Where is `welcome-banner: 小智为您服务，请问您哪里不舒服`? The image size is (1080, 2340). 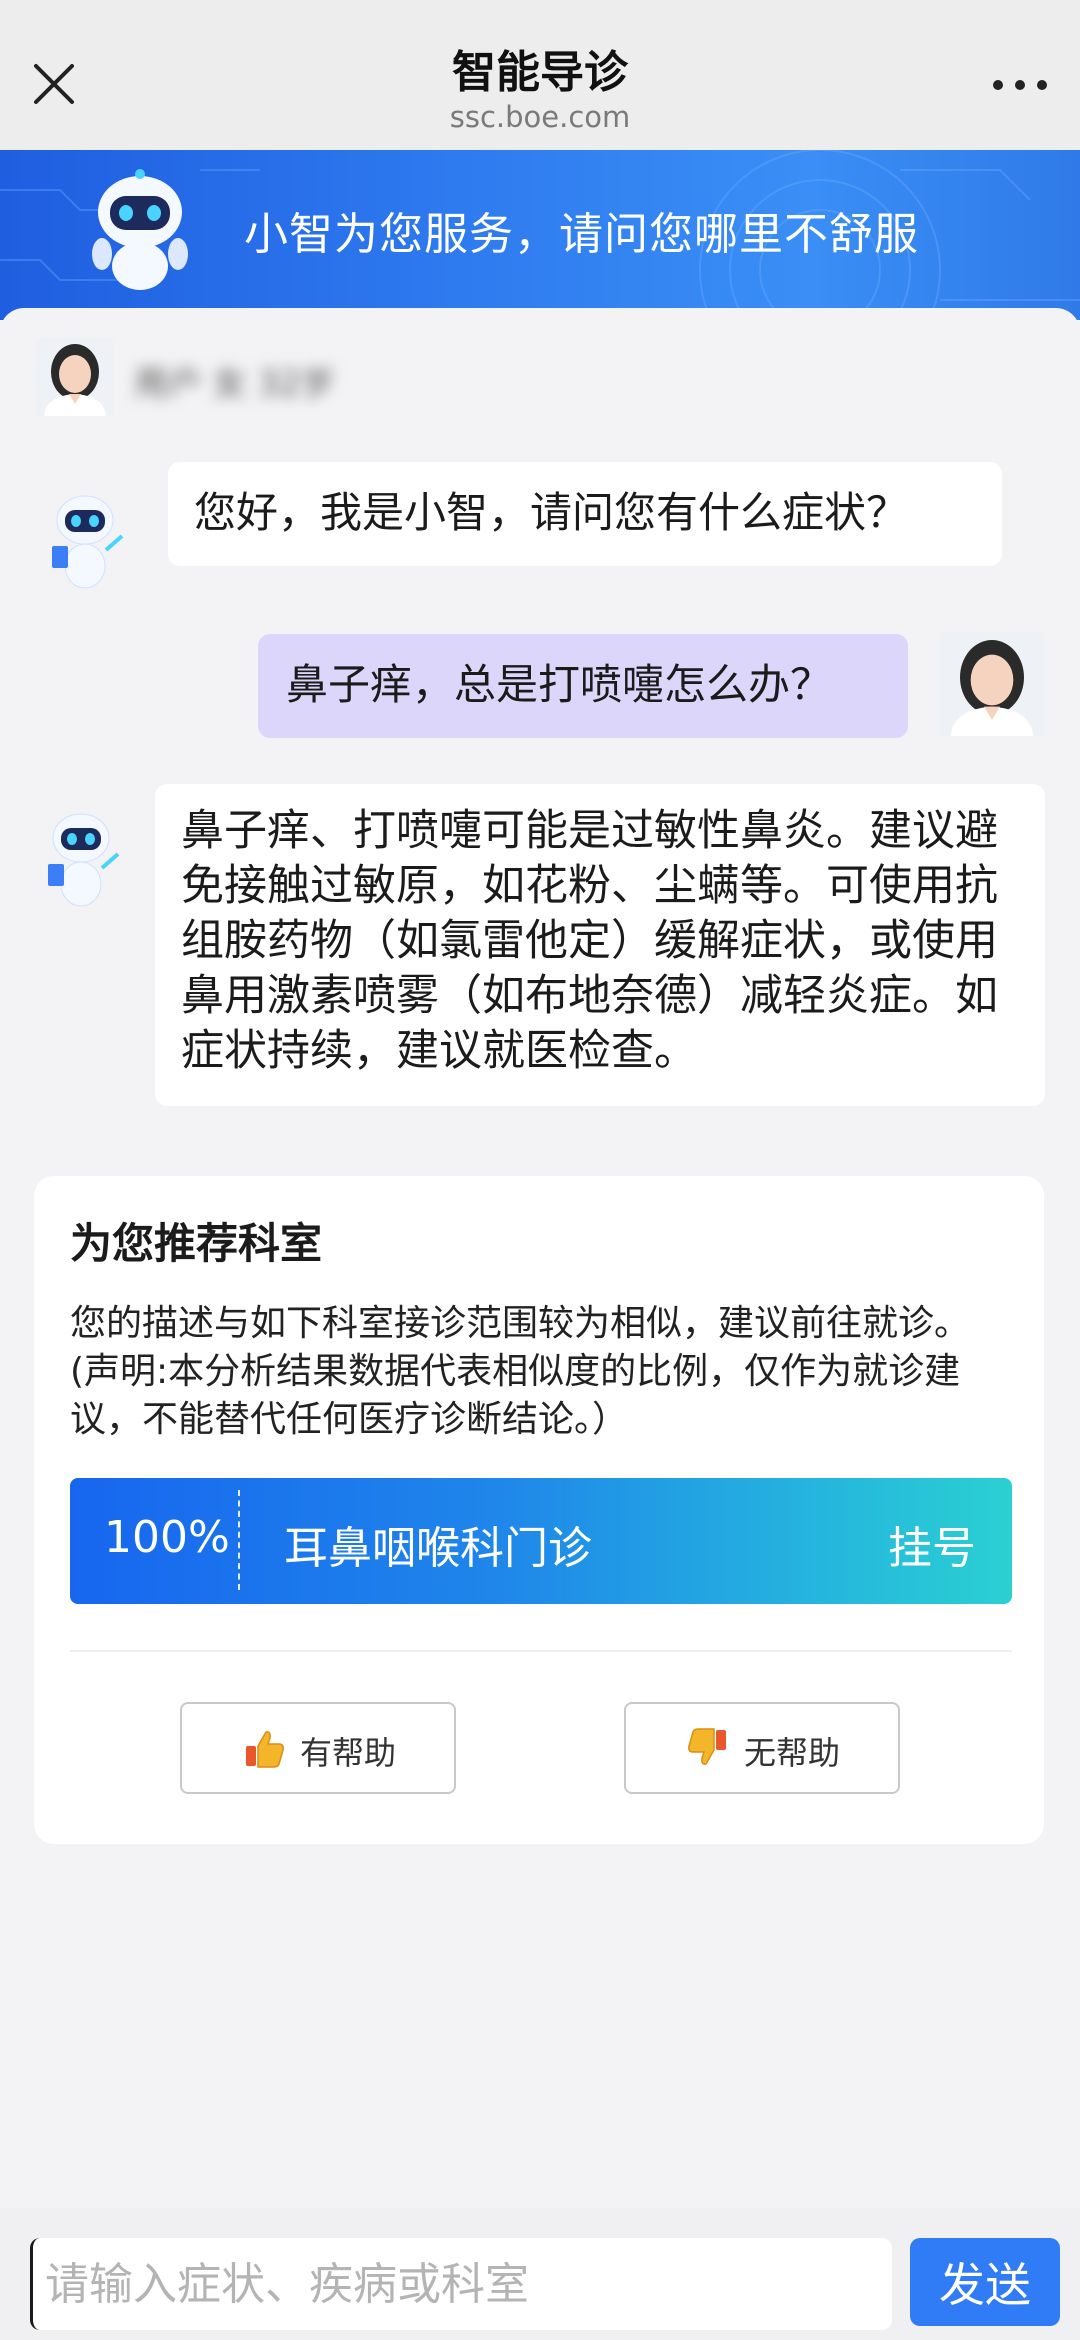
welcome-banner: 小智为您服务，请问您哪里不舒服 is located at coordinates (540, 235).